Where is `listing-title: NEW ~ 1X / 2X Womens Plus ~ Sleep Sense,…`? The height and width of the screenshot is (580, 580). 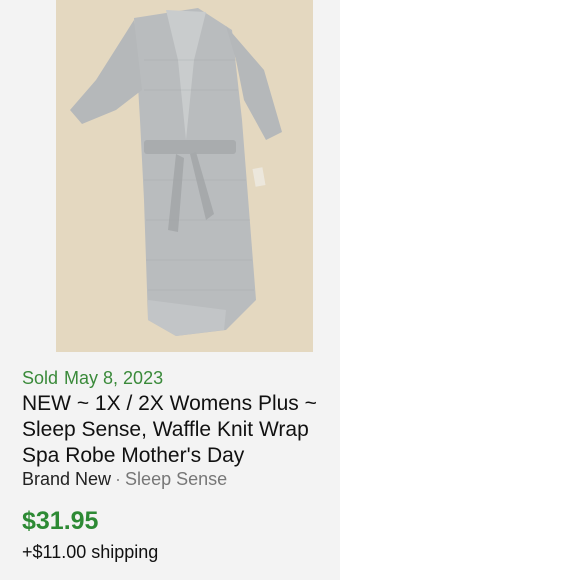 listing-title: NEW ~ 1X / 2X Womens Plus ~ Sleep Sense,… is located at coordinates (181, 430).